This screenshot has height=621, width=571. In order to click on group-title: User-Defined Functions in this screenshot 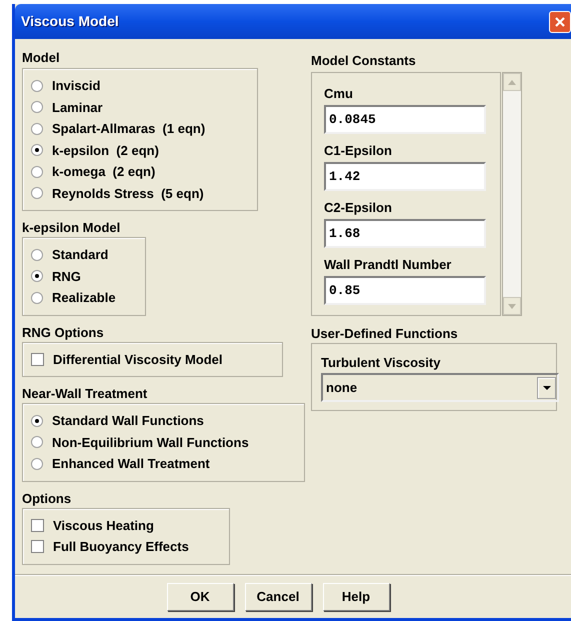, I will do `click(385, 334)`.